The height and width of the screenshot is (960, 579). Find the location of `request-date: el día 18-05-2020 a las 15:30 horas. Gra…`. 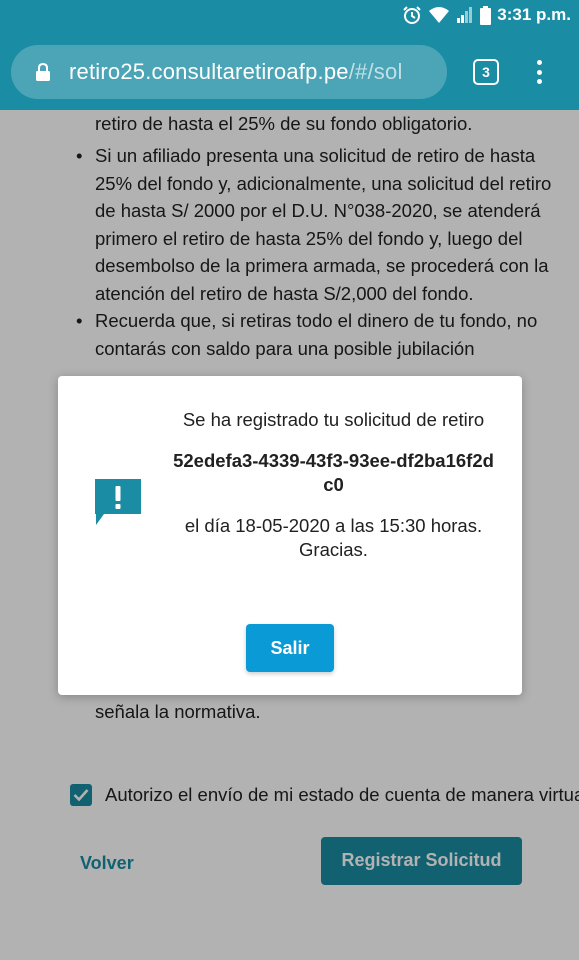

request-date: el día 18-05-2020 a las 15:30 horas. Gra… is located at coordinates (333, 537).